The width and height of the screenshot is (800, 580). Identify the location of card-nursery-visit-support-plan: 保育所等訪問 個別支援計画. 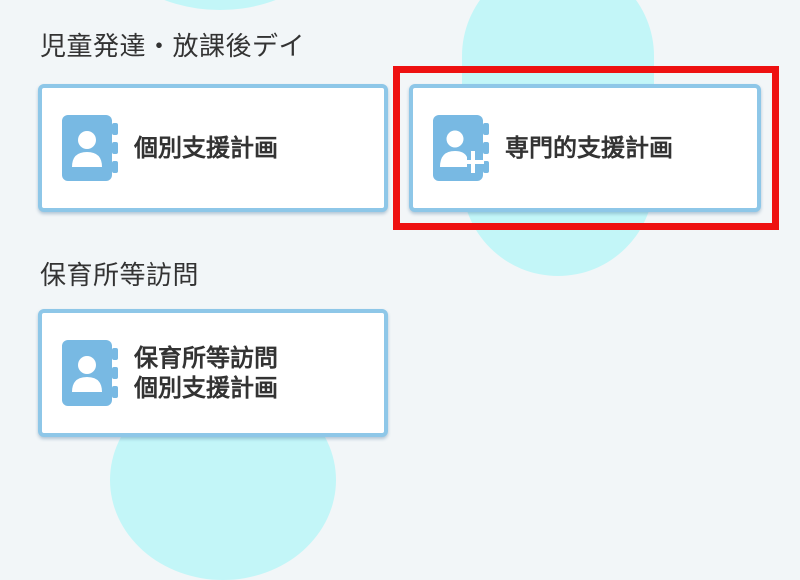
(213, 373).